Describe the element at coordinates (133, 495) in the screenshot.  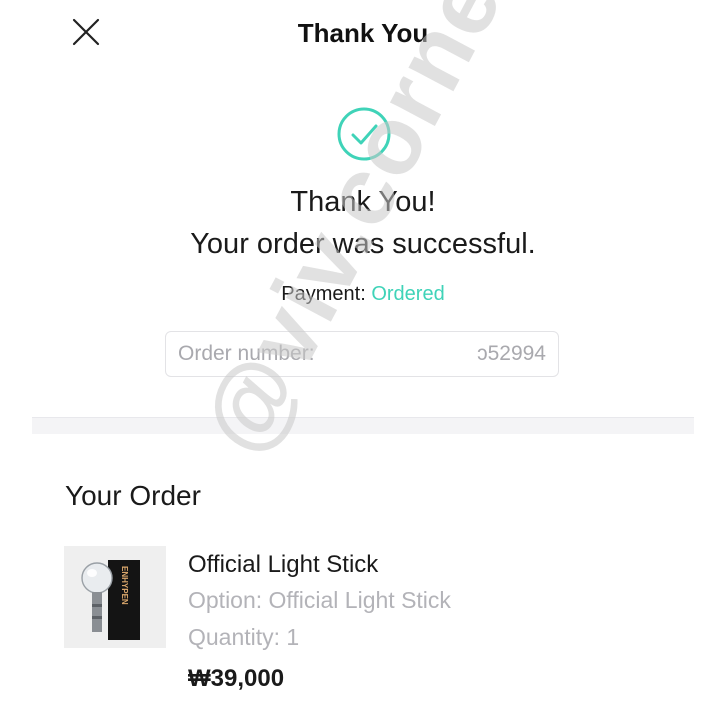
I see `your-order-heading: Your Order` at that location.